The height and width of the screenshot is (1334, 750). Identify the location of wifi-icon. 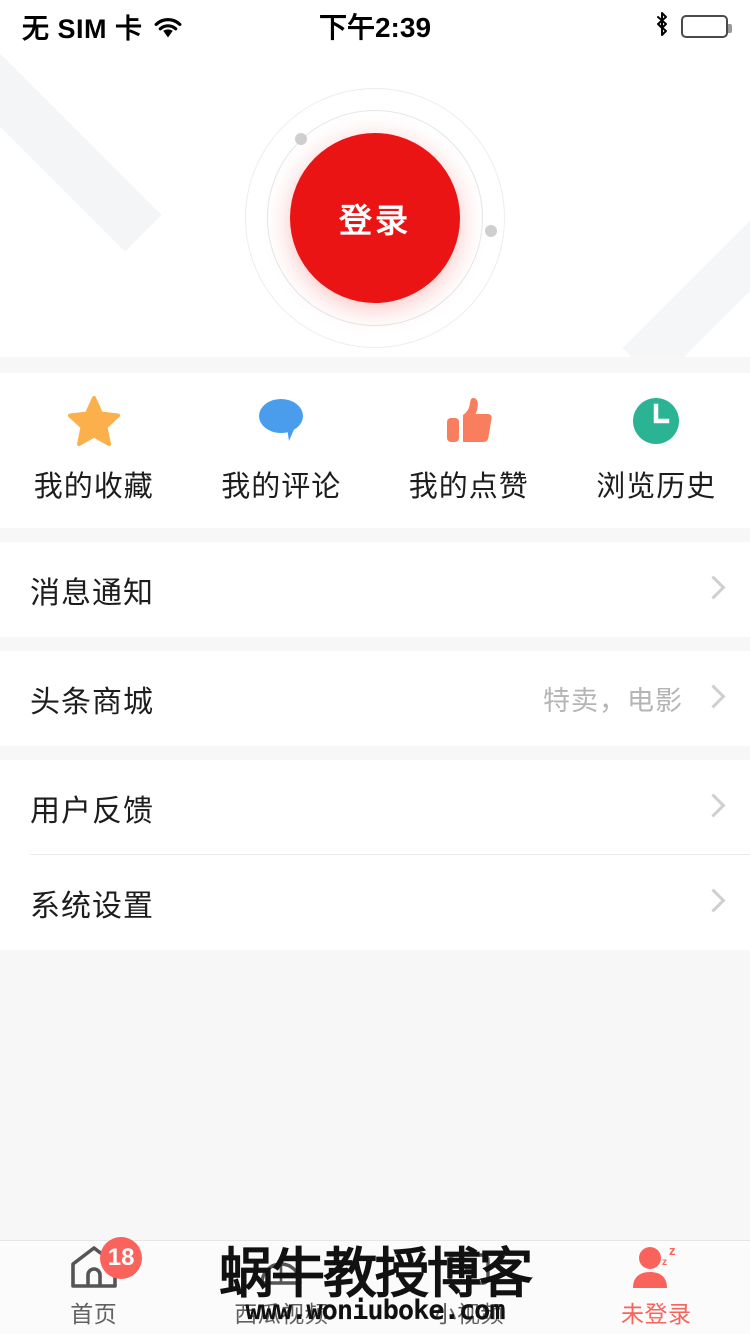
(168, 26).